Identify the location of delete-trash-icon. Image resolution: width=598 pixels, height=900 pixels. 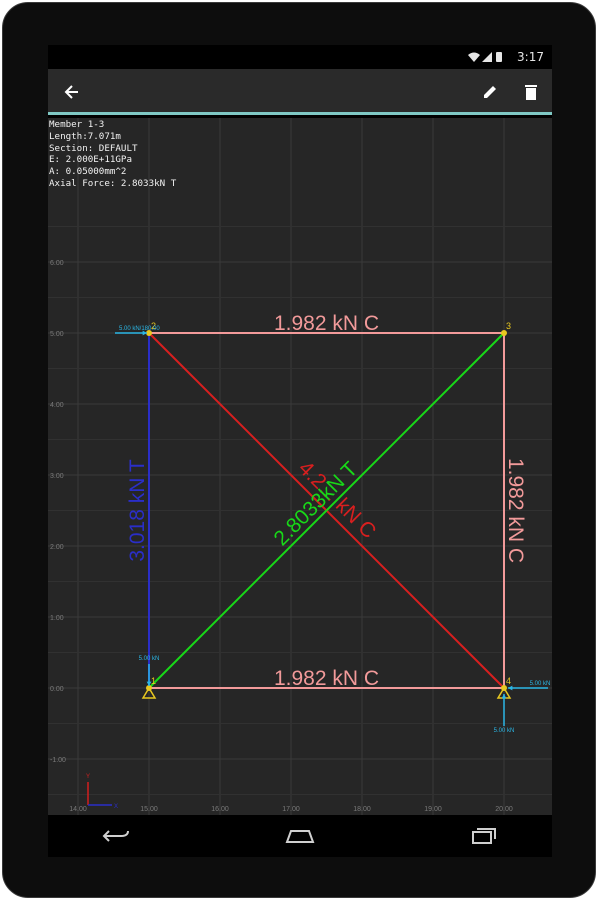
(531, 92).